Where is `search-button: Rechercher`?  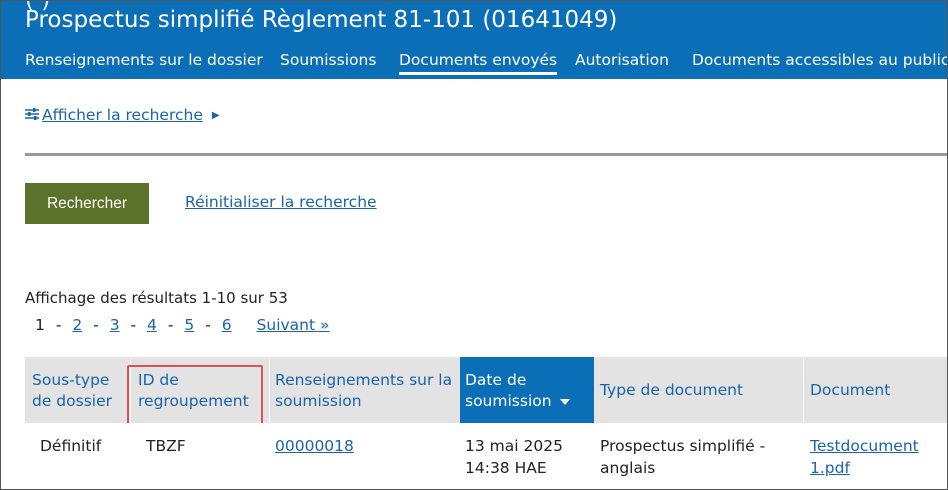 search-button: Rechercher is located at coordinates (87, 203).